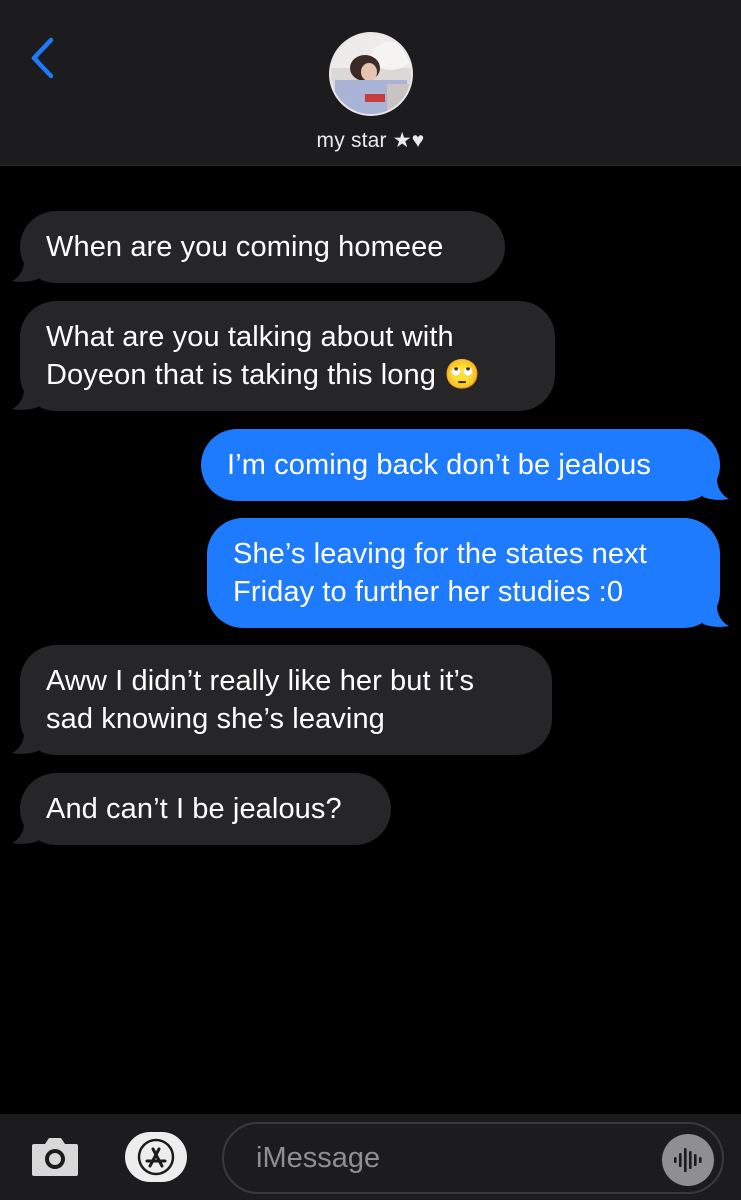 This screenshot has width=741, height=1200. I want to click on contact-avatar, so click(371, 74).